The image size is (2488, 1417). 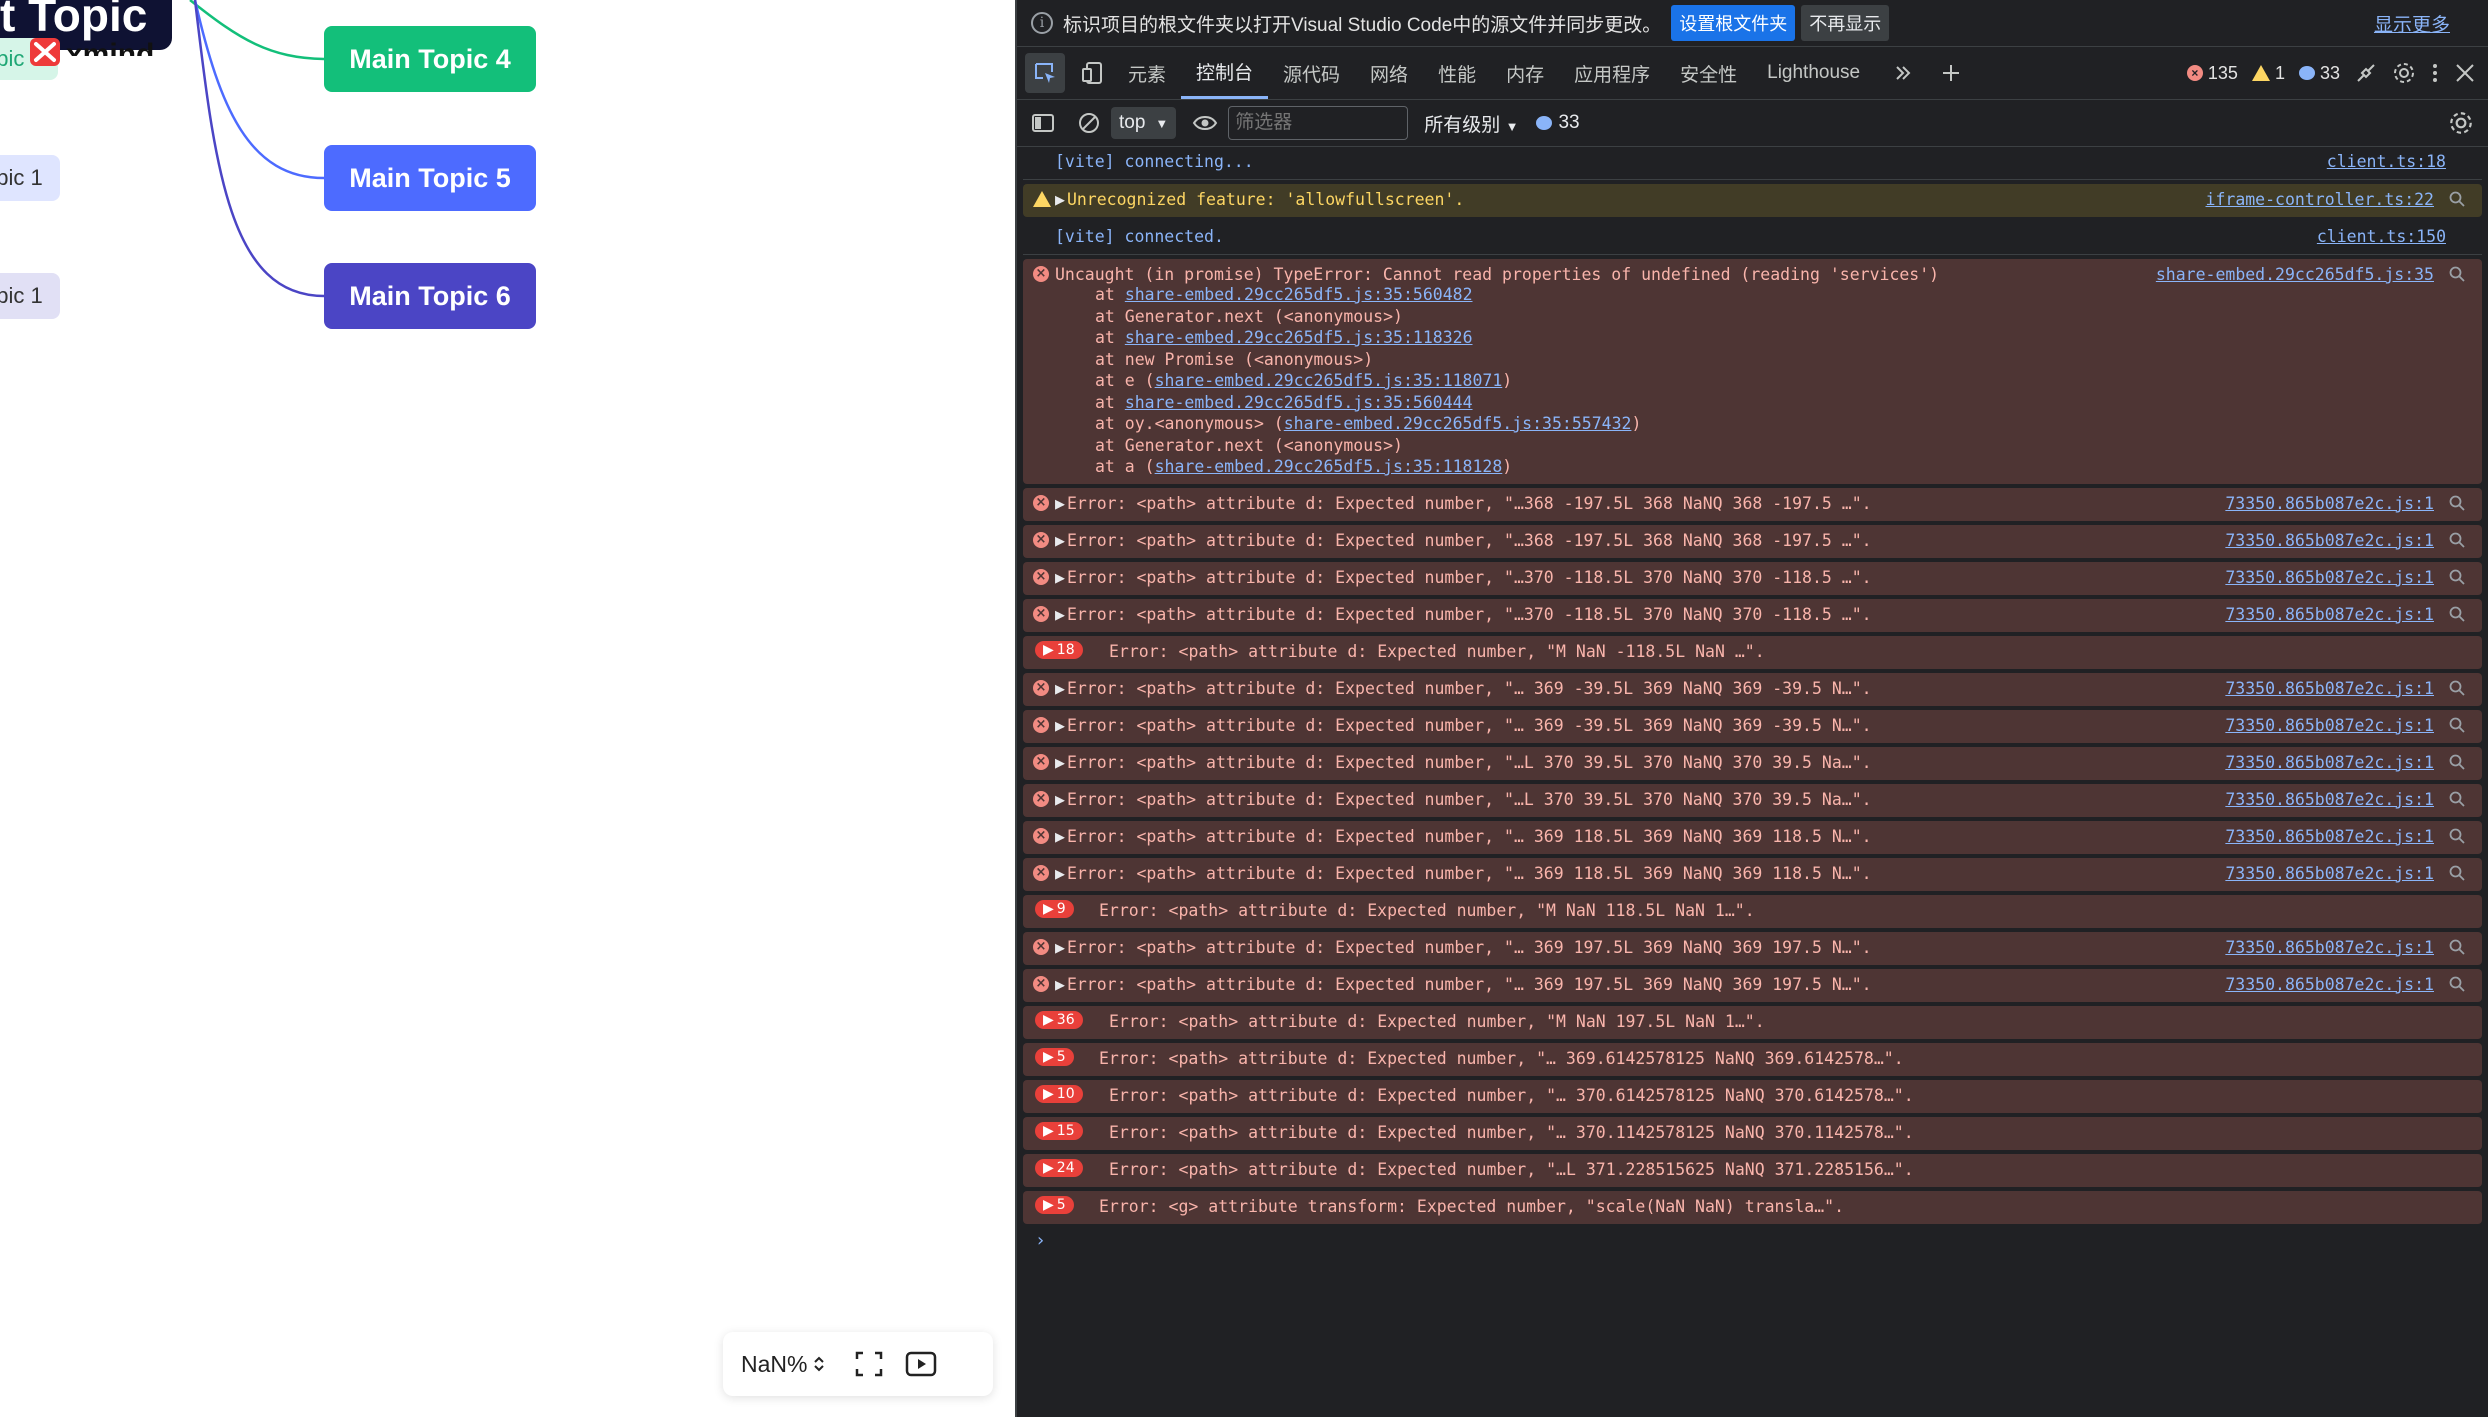 What do you see at coordinates (1045, 73) in the screenshot?
I see `inspect-element-button` at bounding box center [1045, 73].